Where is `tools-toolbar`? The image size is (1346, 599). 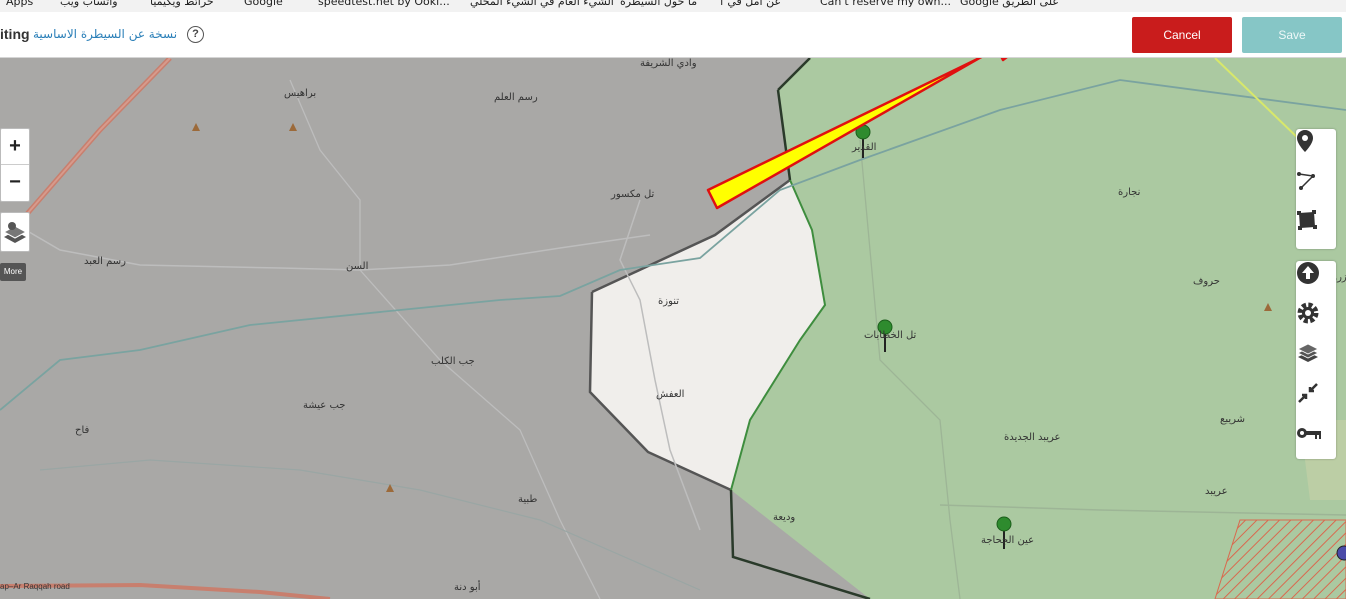 tools-toolbar is located at coordinates (1316, 360).